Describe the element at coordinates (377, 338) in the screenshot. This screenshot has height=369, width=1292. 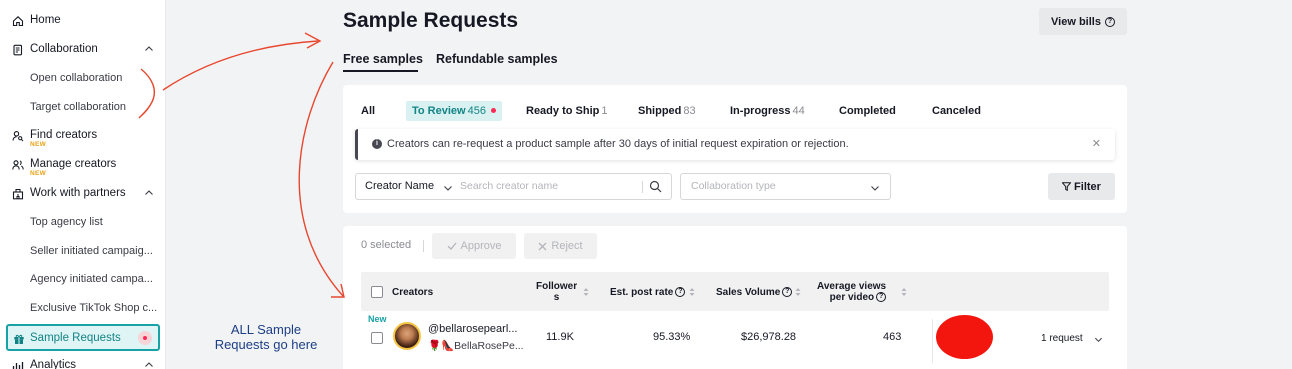
I see `row-checkbox` at that location.